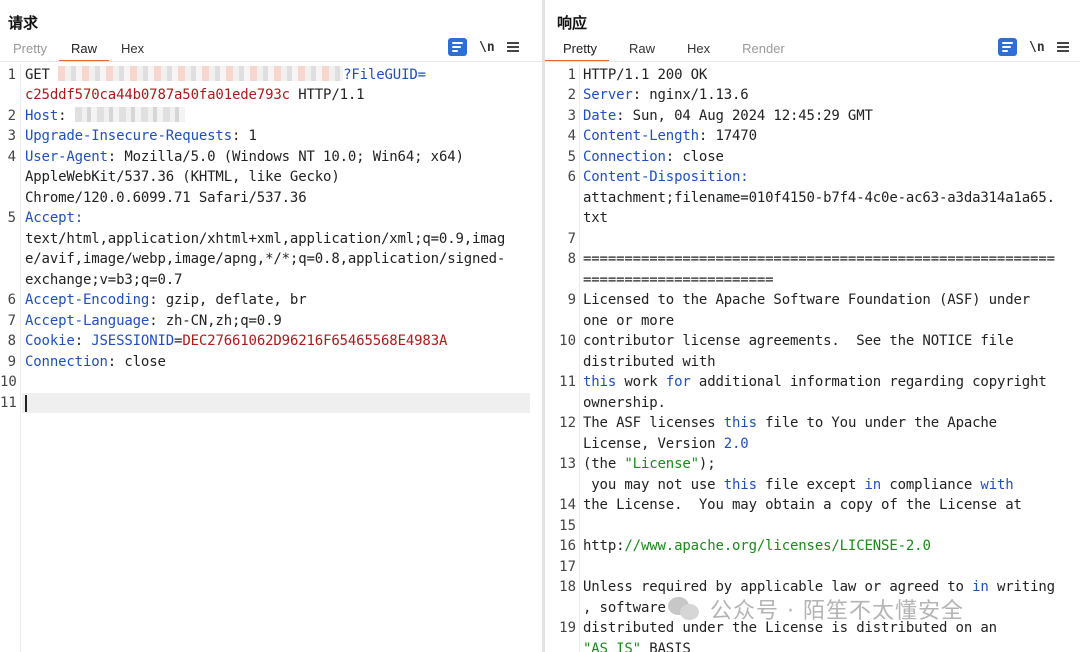 The image size is (1080, 652). Describe the element at coordinates (666, 95) in the screenshot. I see `header-server: Server: nginx/1.13.6` at that location.